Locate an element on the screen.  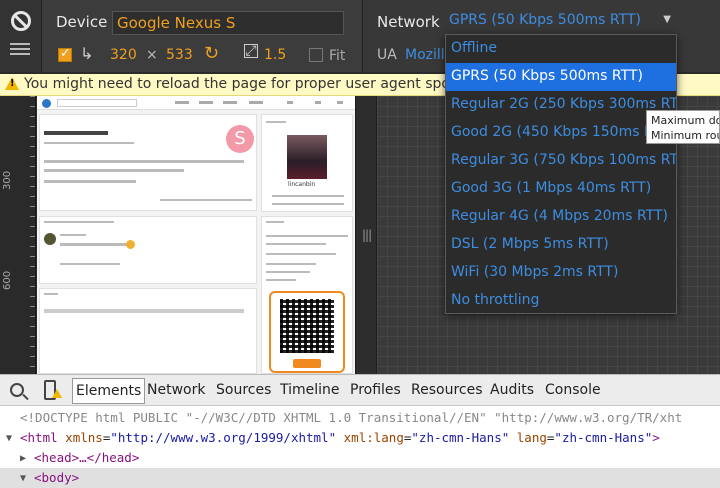
attr-xmlns: xmlns is located at coordinates (84, 437).